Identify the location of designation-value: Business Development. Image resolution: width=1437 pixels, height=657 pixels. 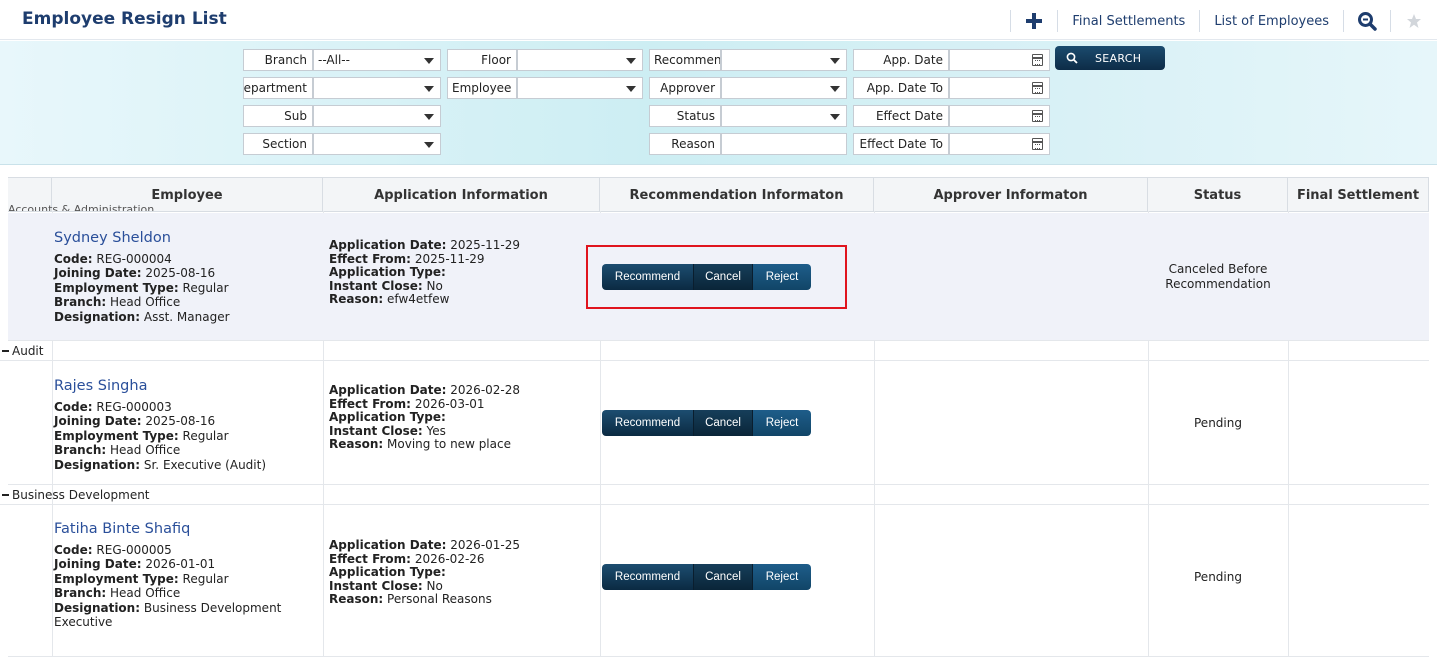
(212, 607).